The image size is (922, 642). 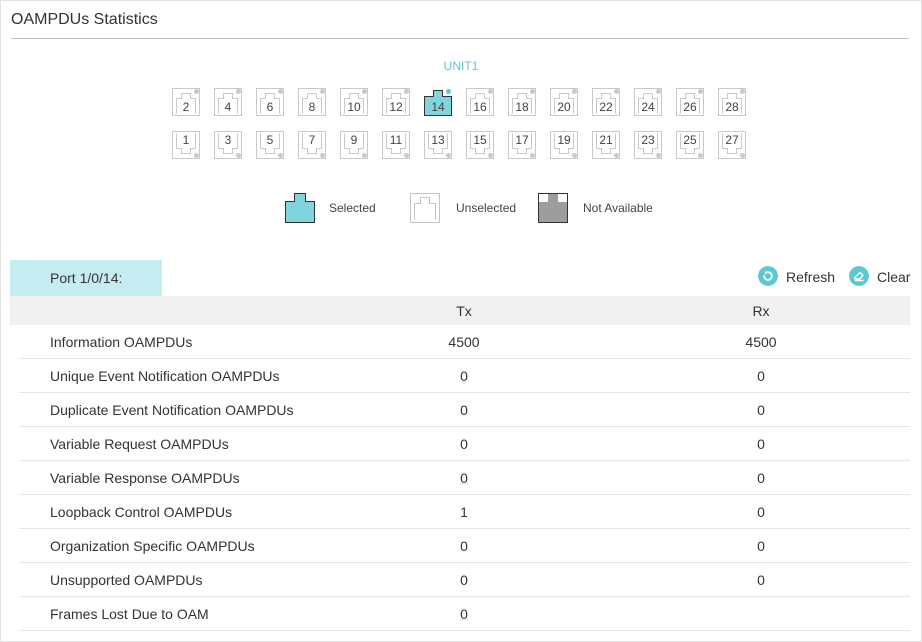 I want to click on not-available-port-icon, so click(x=553, y=208).